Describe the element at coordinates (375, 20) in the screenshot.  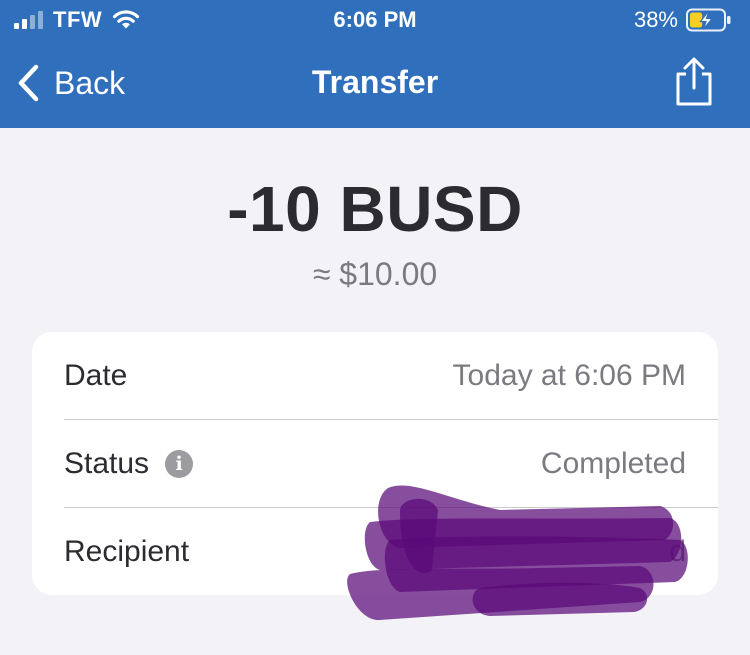
I see `status-bar: TFW 6:06 PM 38%` at that location.